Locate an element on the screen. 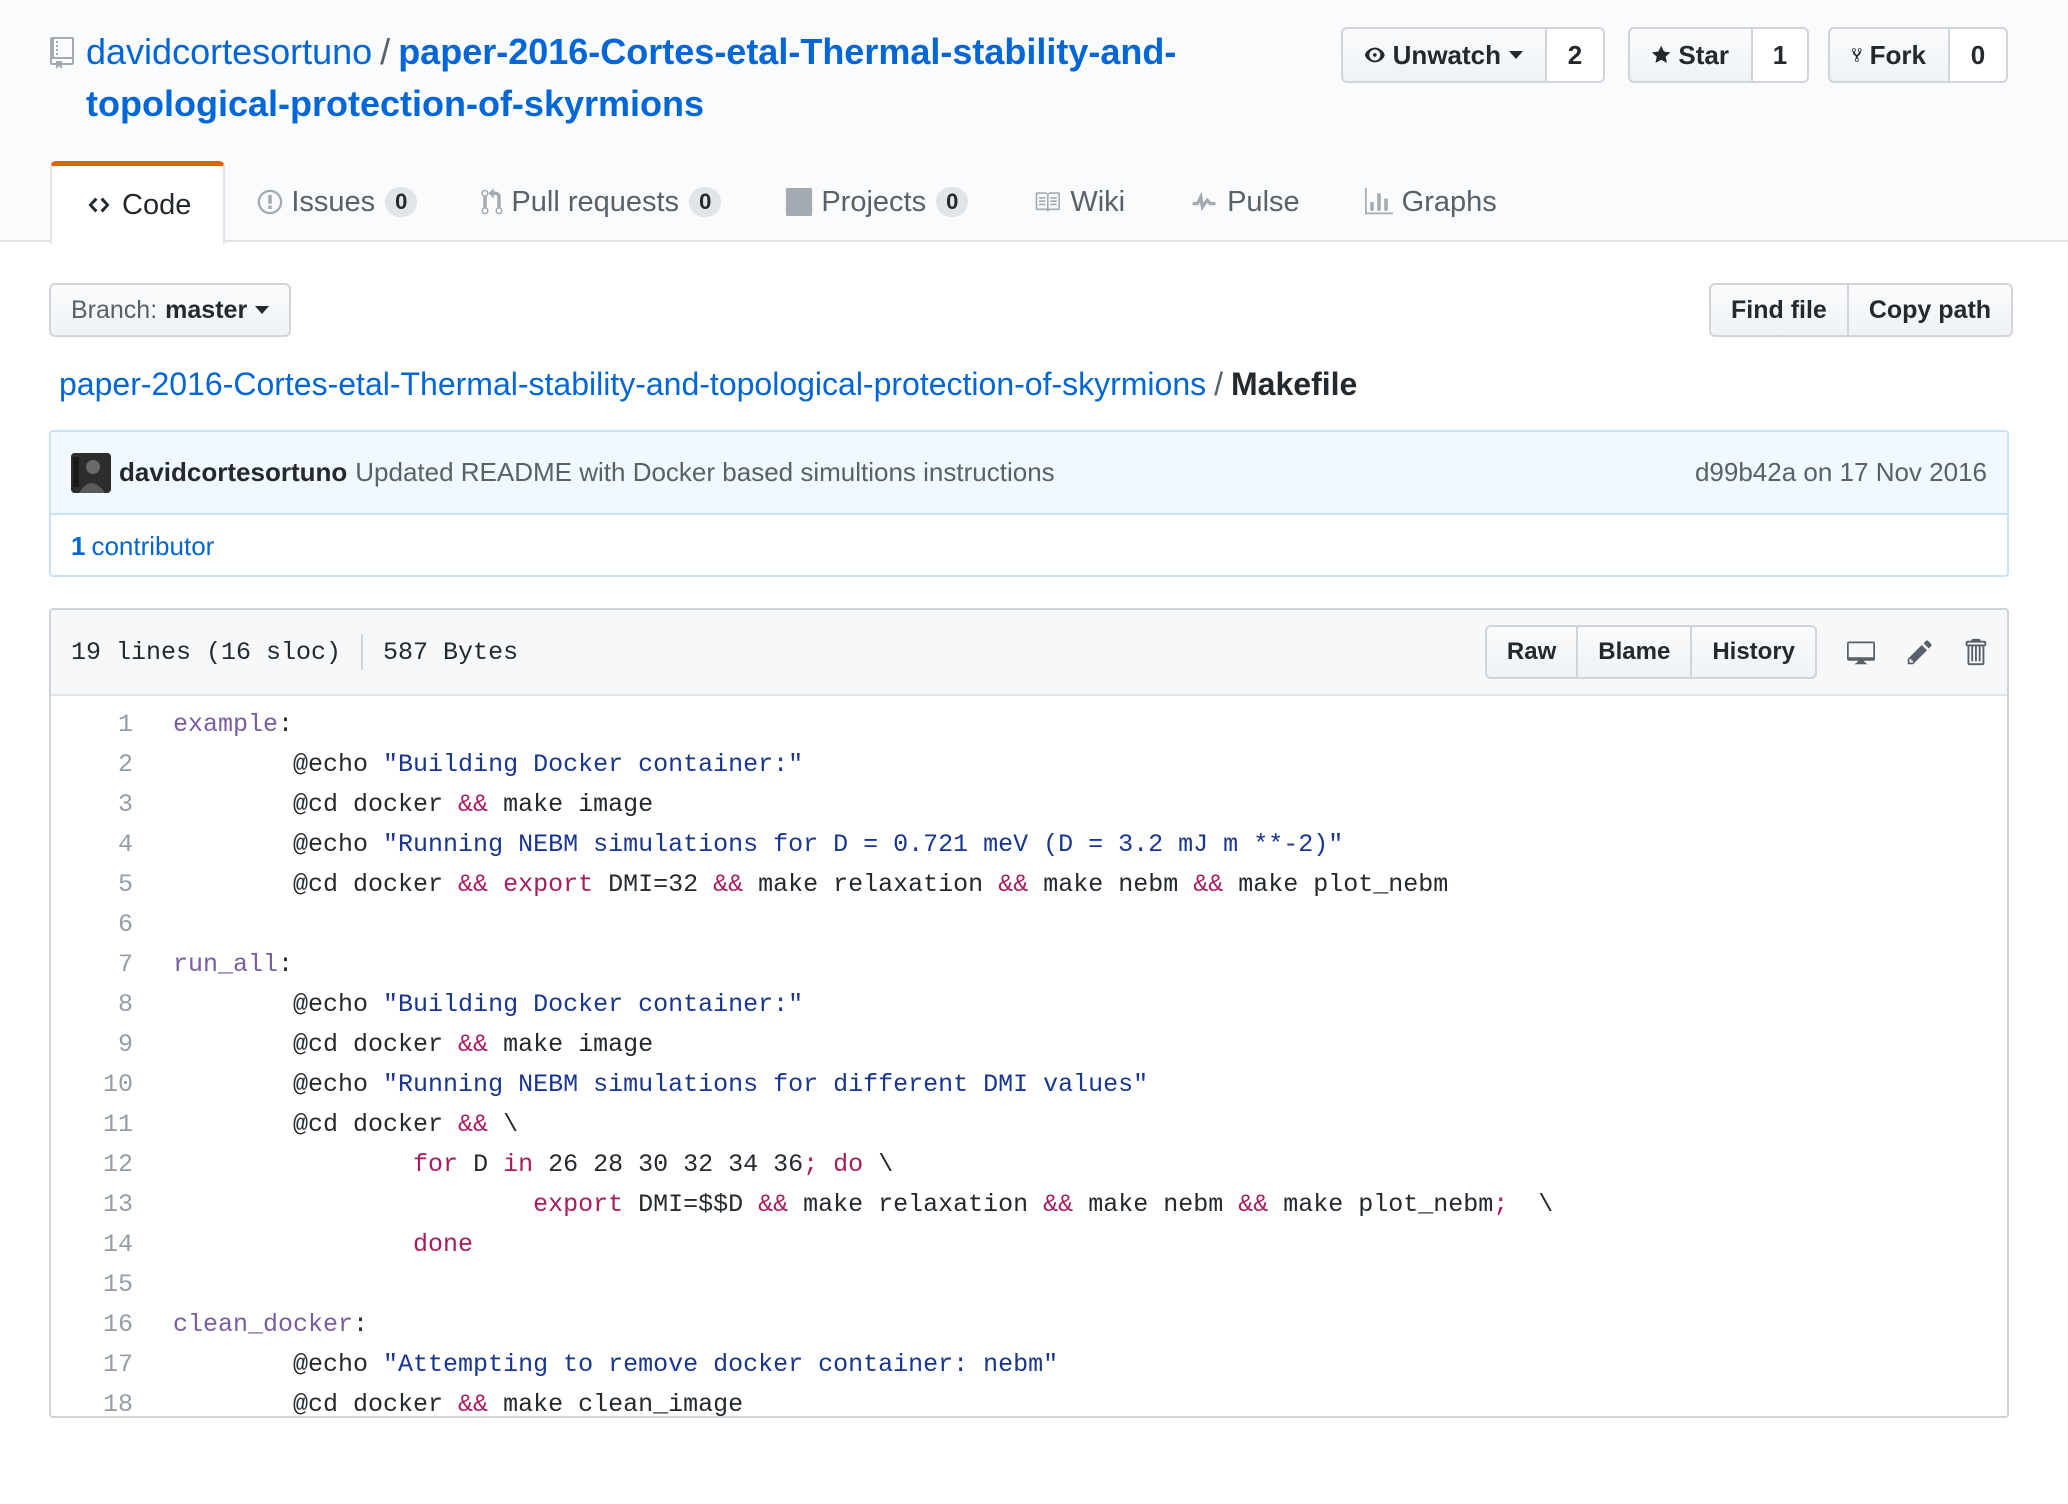 This screenshot has height=1504, width=2068. line-number: 7 is located at coordinates (92, 964).